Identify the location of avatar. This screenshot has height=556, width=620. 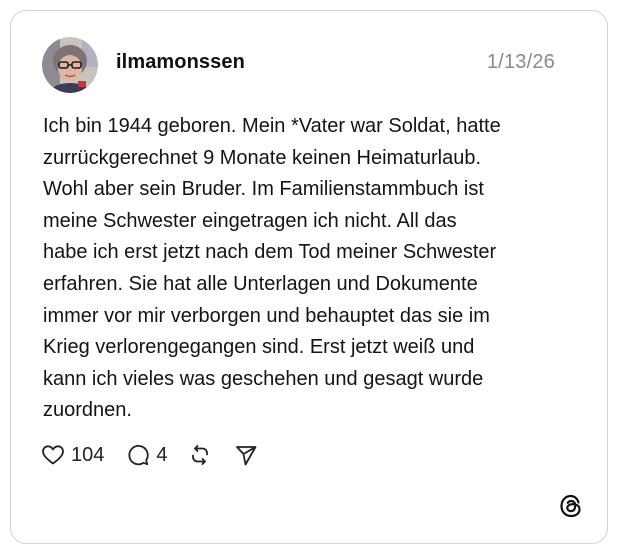
(70, 65).